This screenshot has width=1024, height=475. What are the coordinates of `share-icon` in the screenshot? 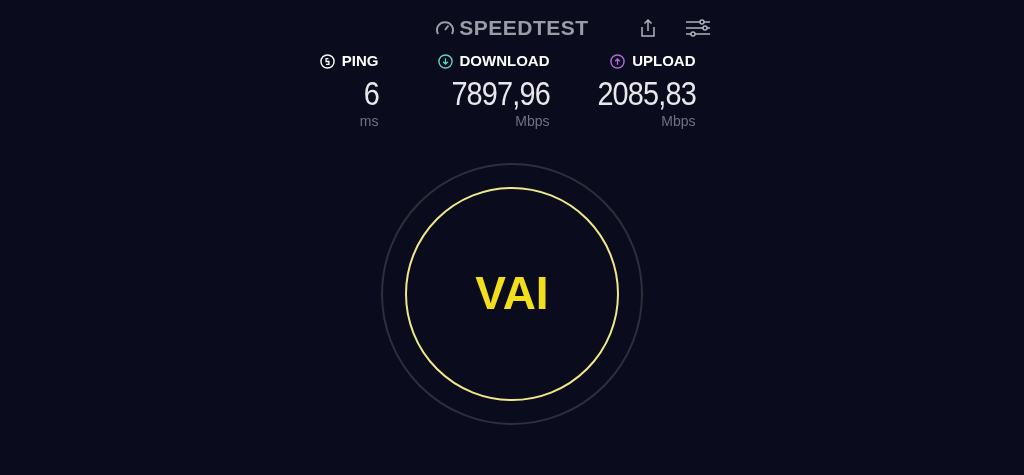 It's located at (647, 27).